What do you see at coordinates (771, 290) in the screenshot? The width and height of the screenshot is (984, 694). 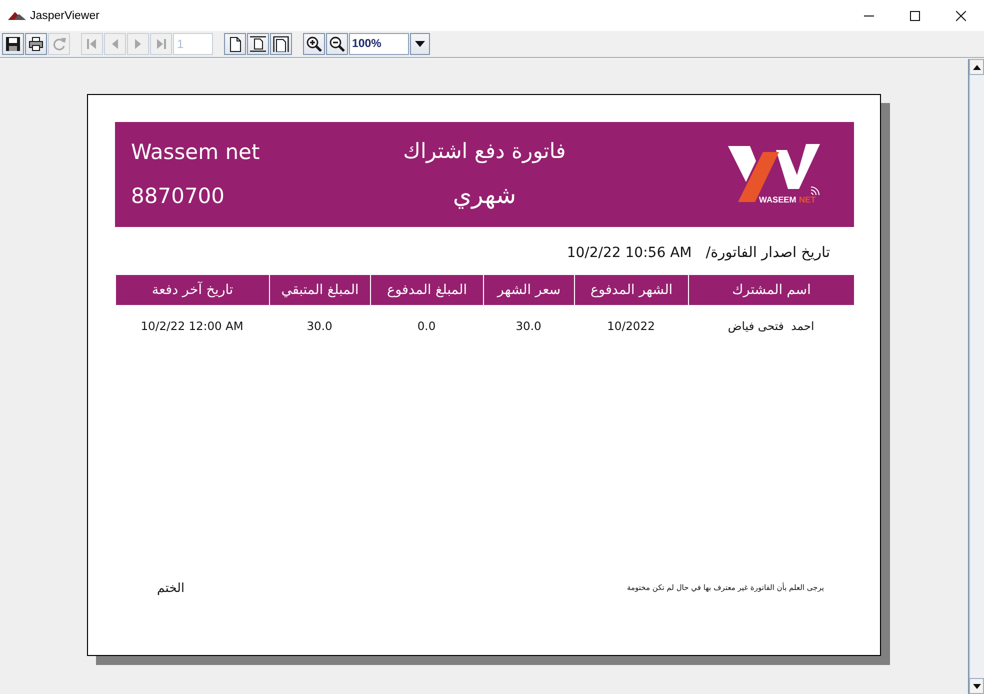 I see `column-header: اسم المشترك` at bounding box center [771, 290].